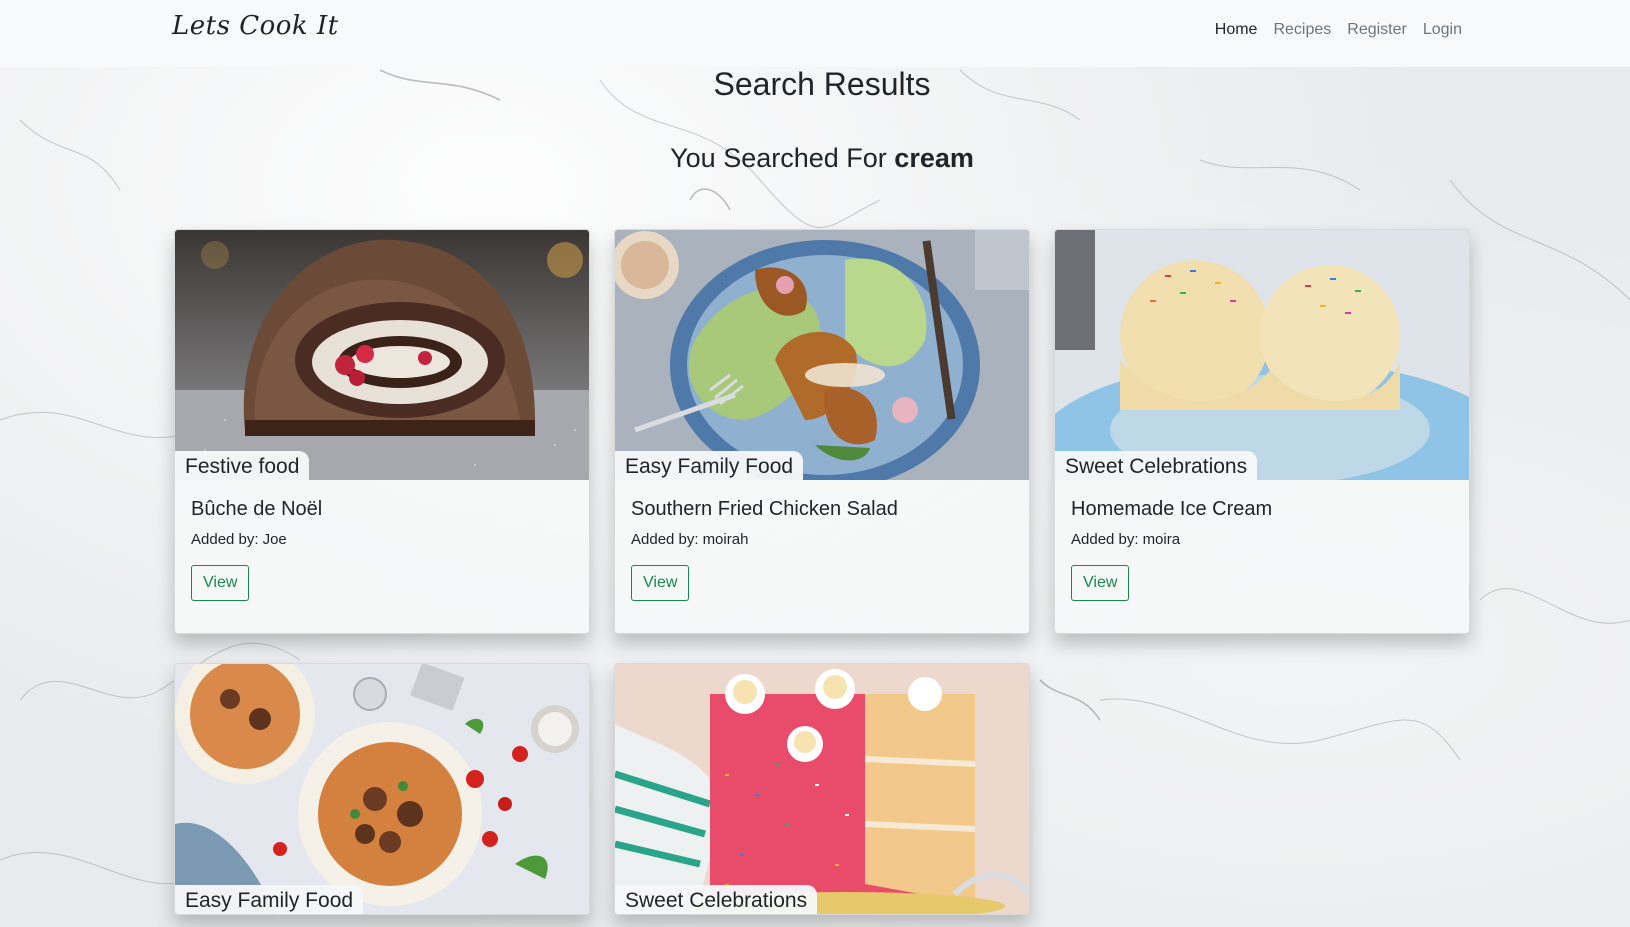 The height and width of the screenshot is (927, 1630). I want to click on nav-links: Home Recipes Register Login, so click(1338, 30).